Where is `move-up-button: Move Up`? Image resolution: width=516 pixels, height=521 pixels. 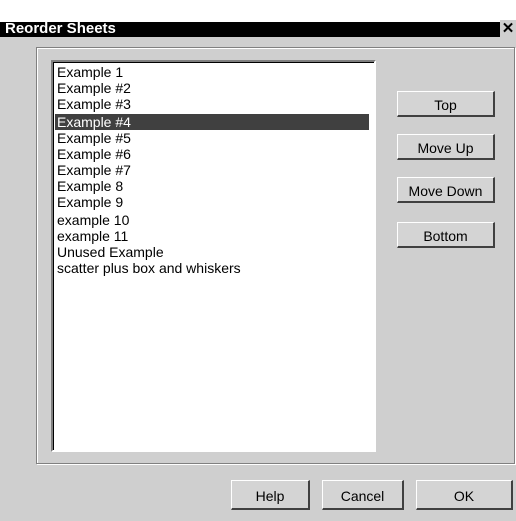 move-up-button: Move Up is located at coordinates (446, 147).